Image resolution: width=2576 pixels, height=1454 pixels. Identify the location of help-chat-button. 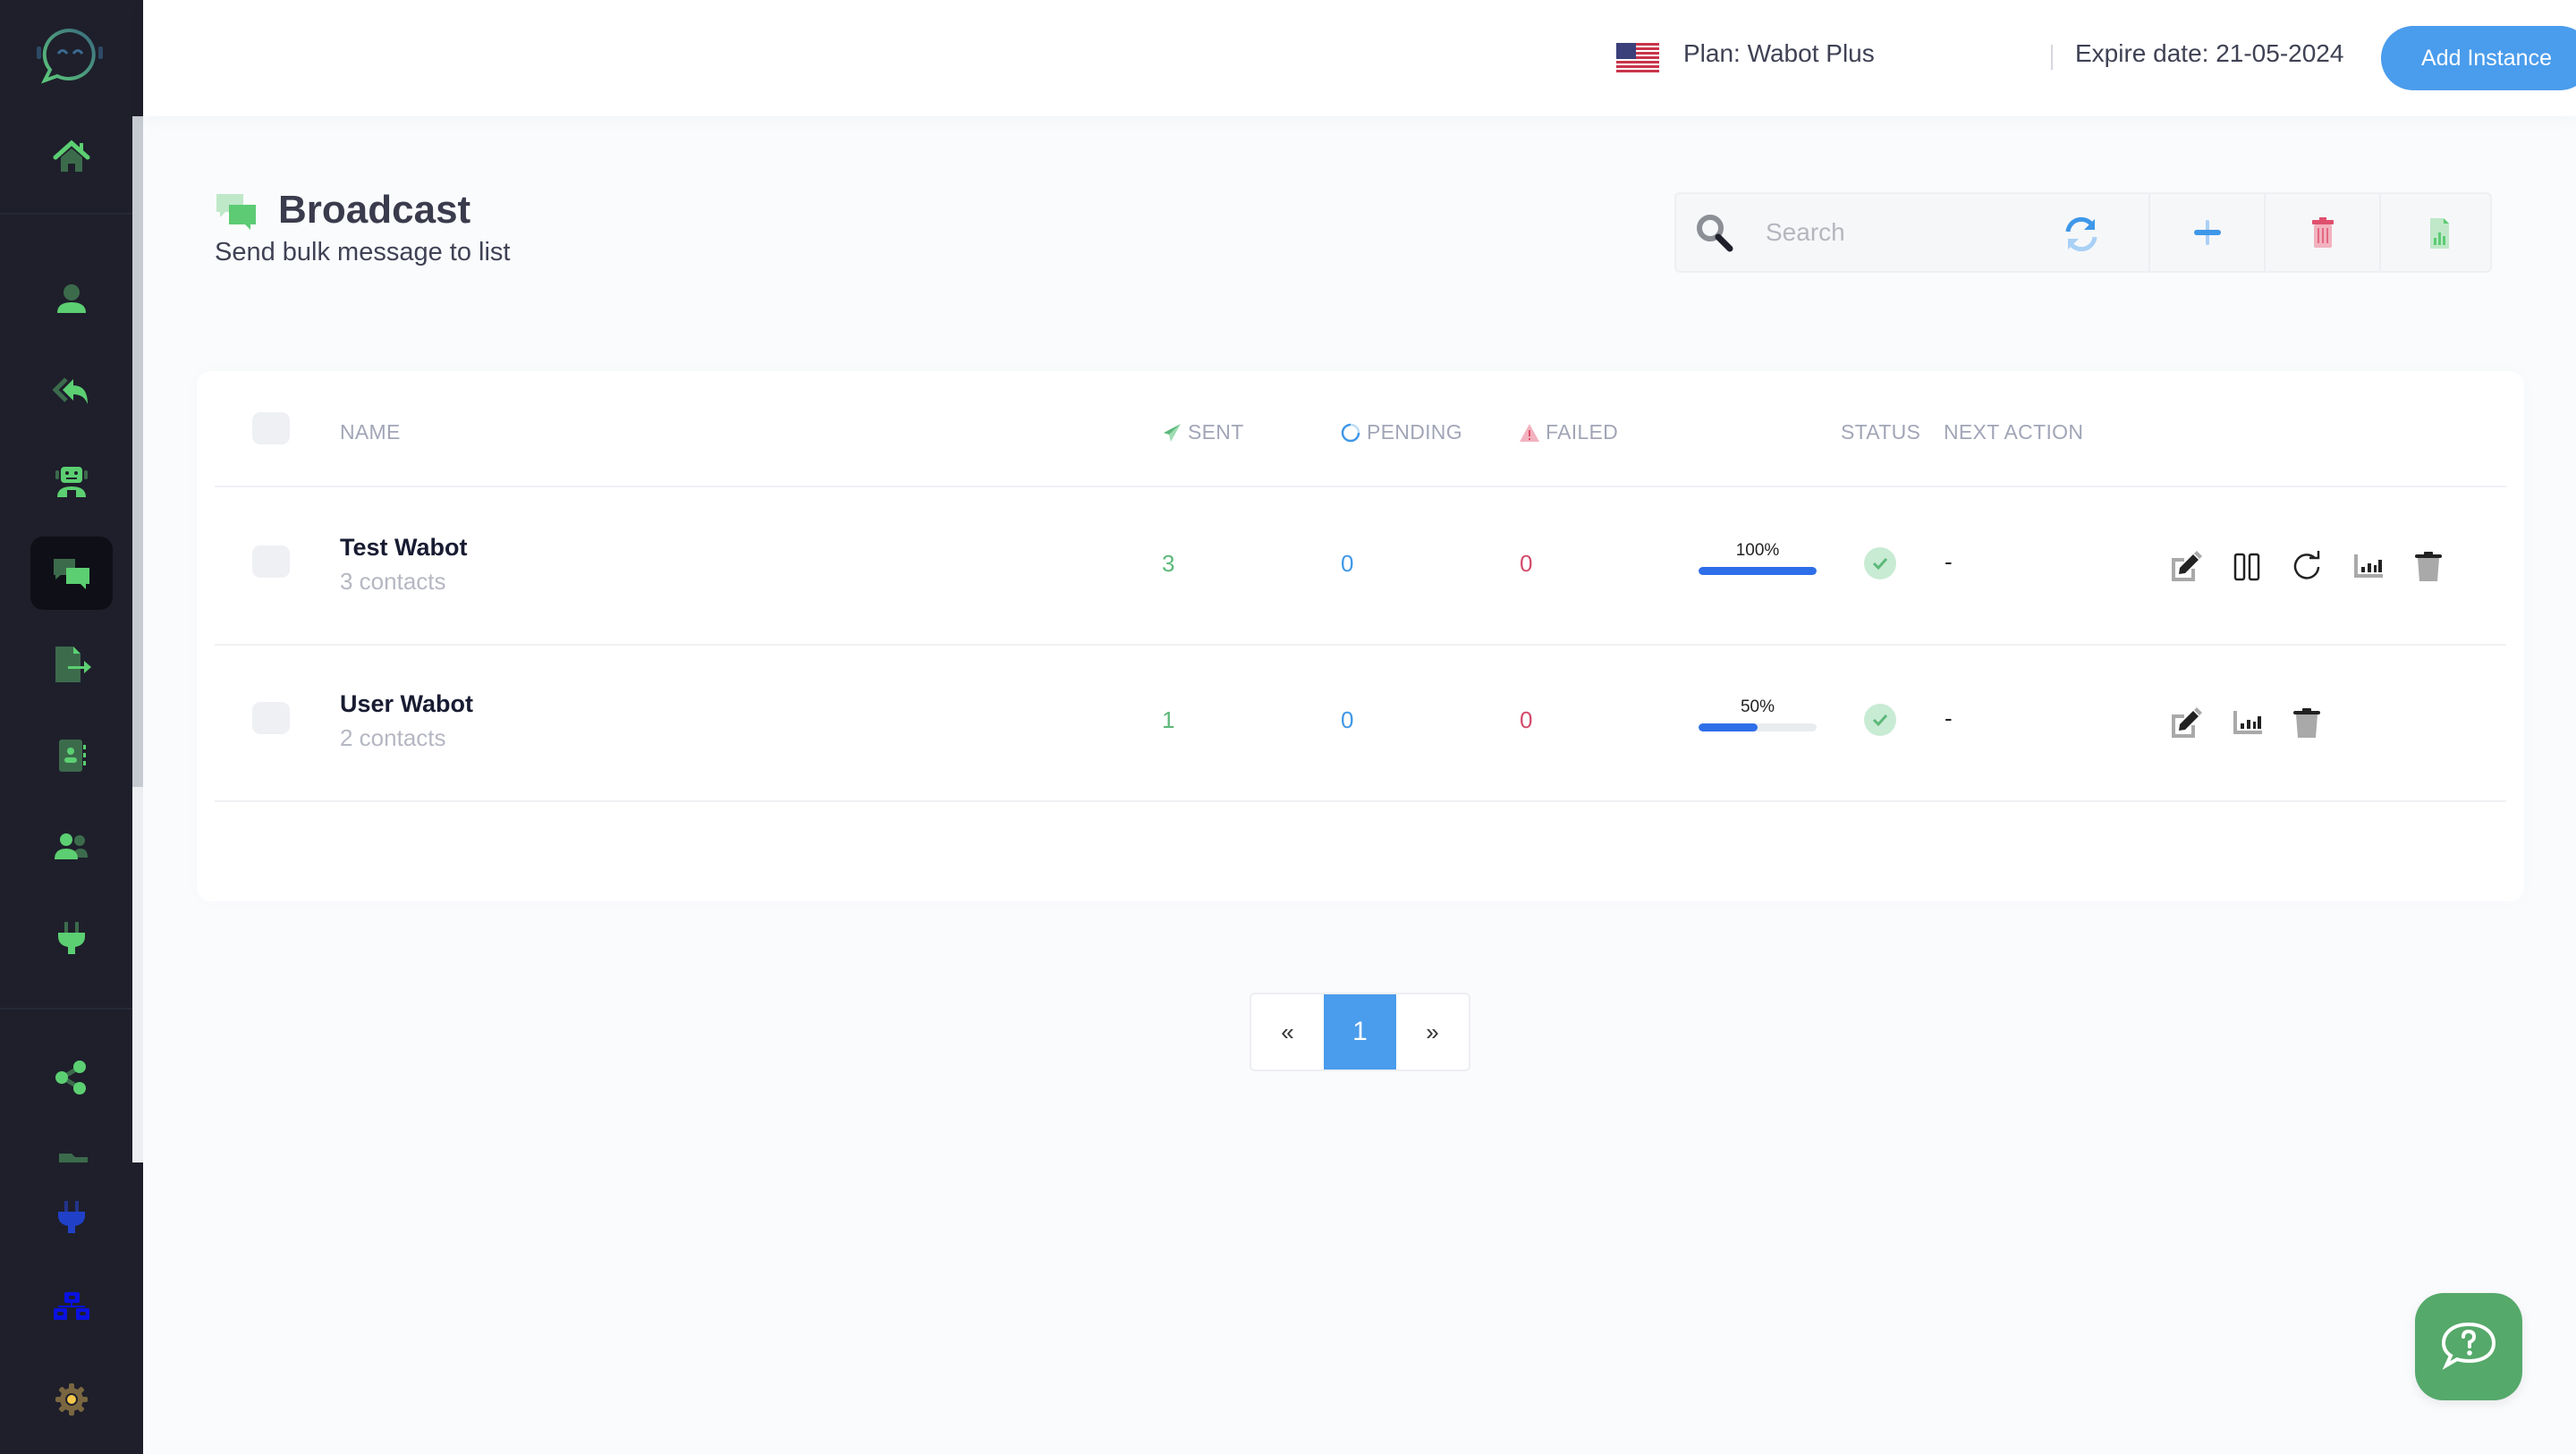
(2468, 1346).